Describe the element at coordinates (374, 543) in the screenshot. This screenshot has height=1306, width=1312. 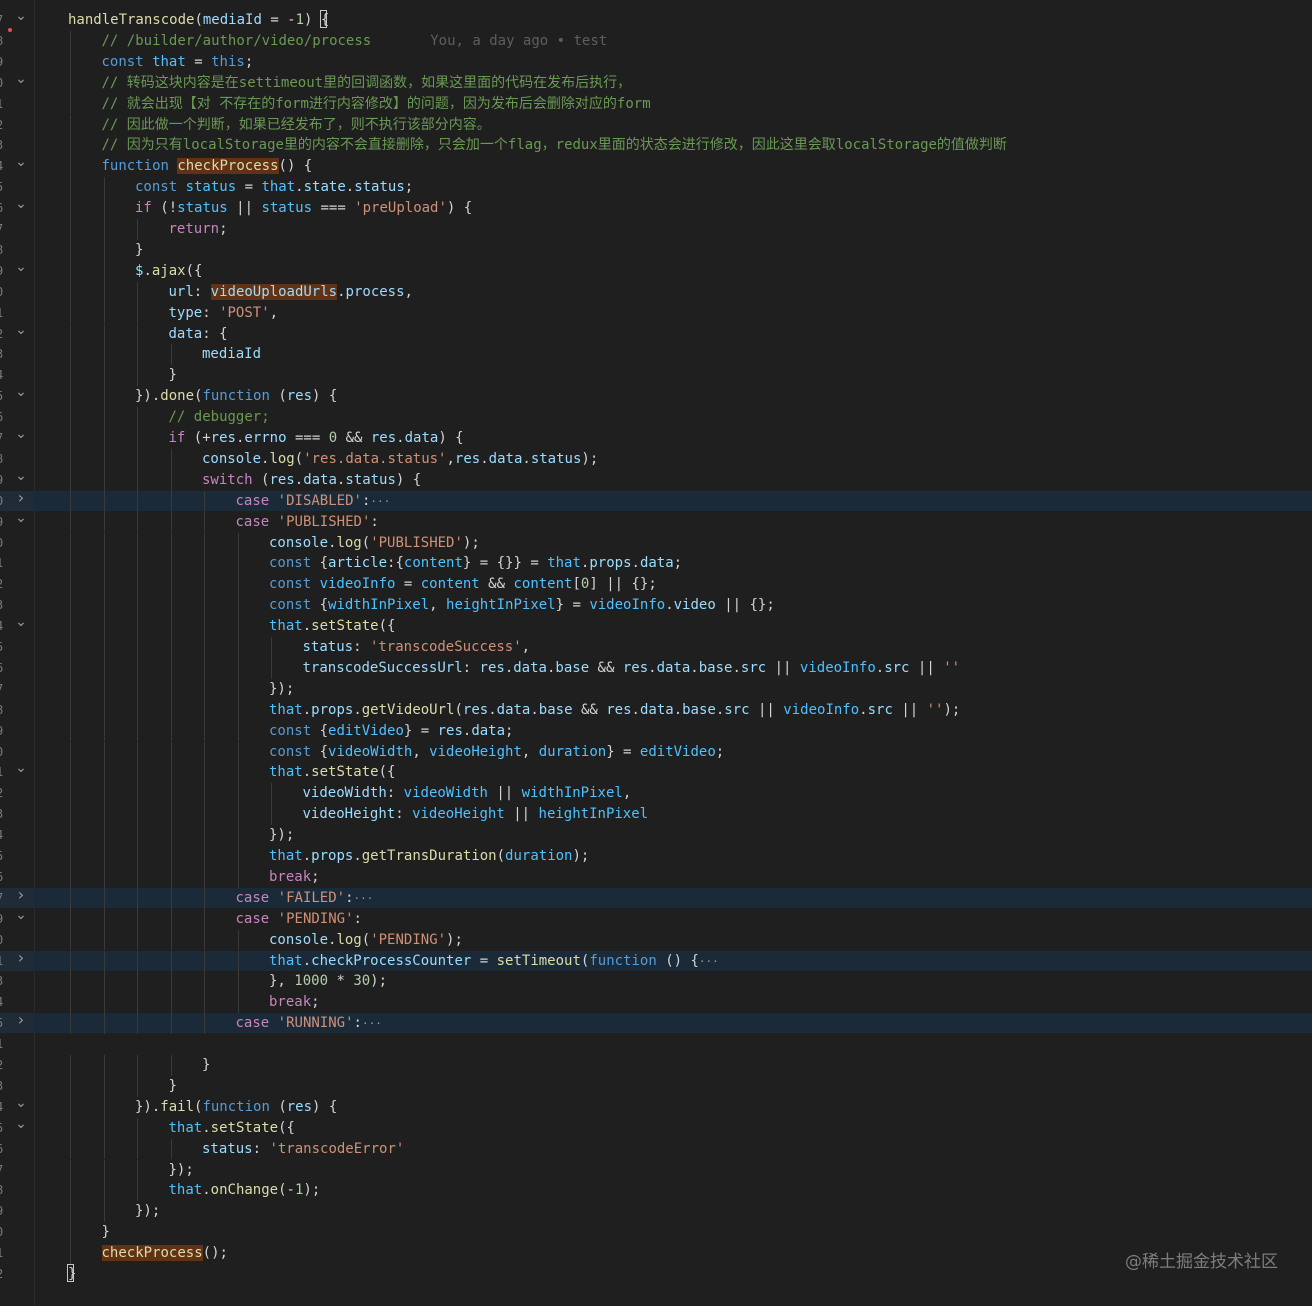
I see `code-text: console.log('PUBLISHED');` at that location.